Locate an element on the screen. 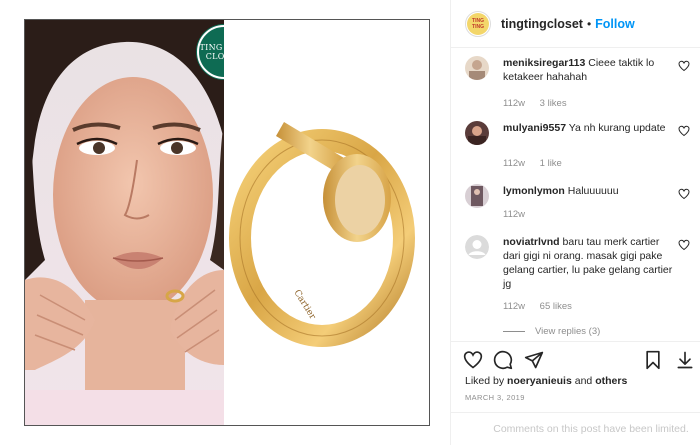 The width and height of the screenshot is (700, 445). comment-likes: 65 likes is located at coordinates (556, 306).